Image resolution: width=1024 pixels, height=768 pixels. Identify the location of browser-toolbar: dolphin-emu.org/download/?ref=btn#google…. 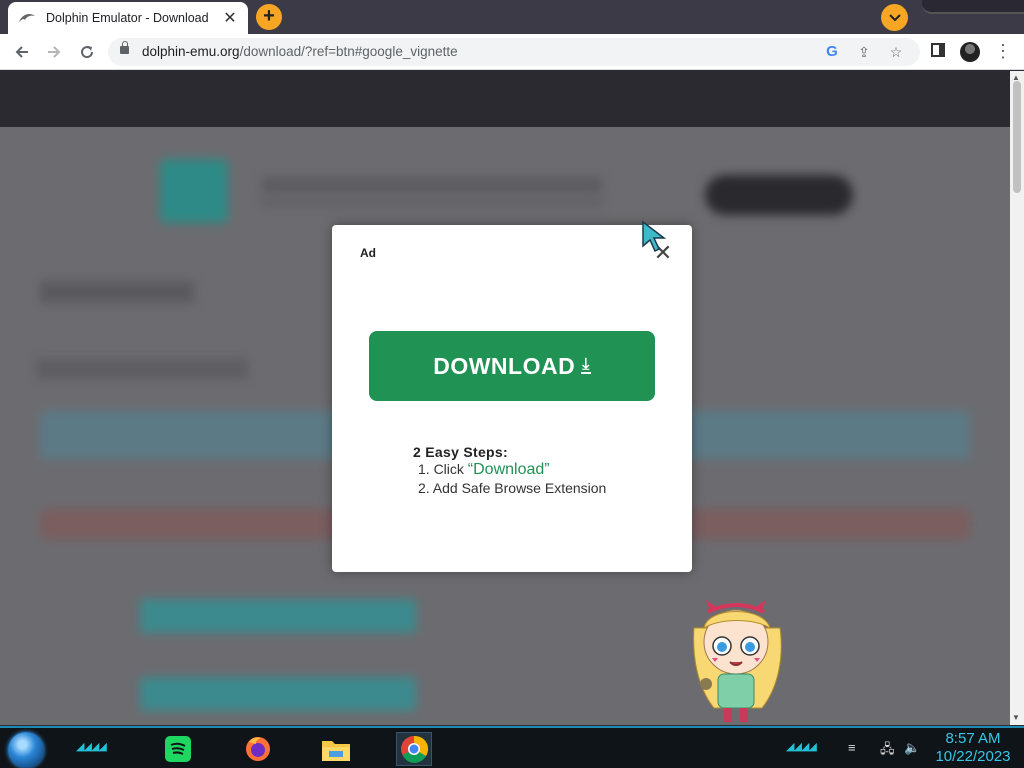
(512, 52).